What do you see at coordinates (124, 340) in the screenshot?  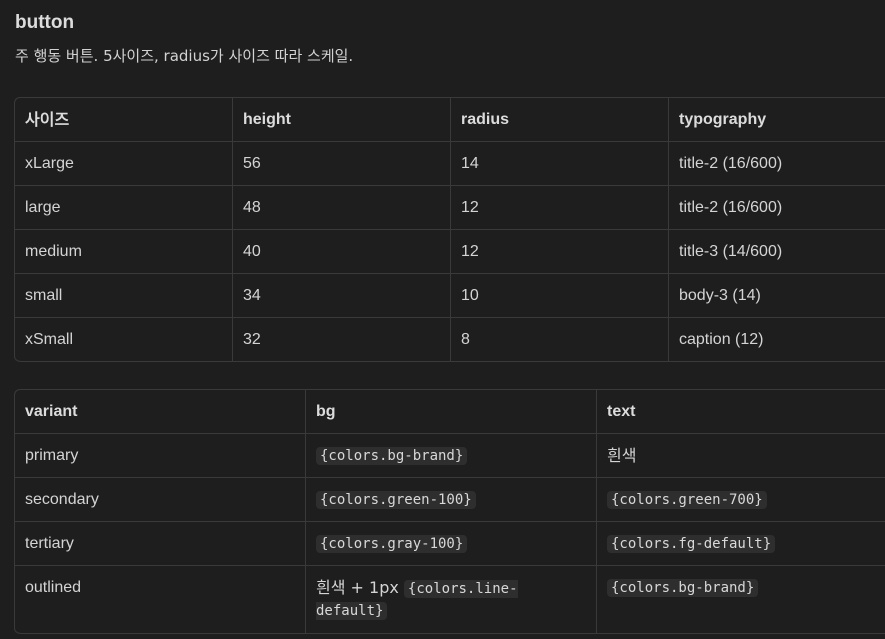 I see `table-cell: xSmall` at bounding box center [124, 340].